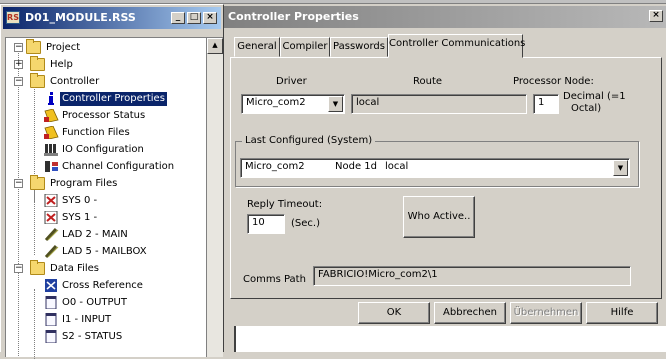 The width and height of the screenshot is (666, 359). I want to click on tree-item-data-files: − Data Files, so click(105, 268).